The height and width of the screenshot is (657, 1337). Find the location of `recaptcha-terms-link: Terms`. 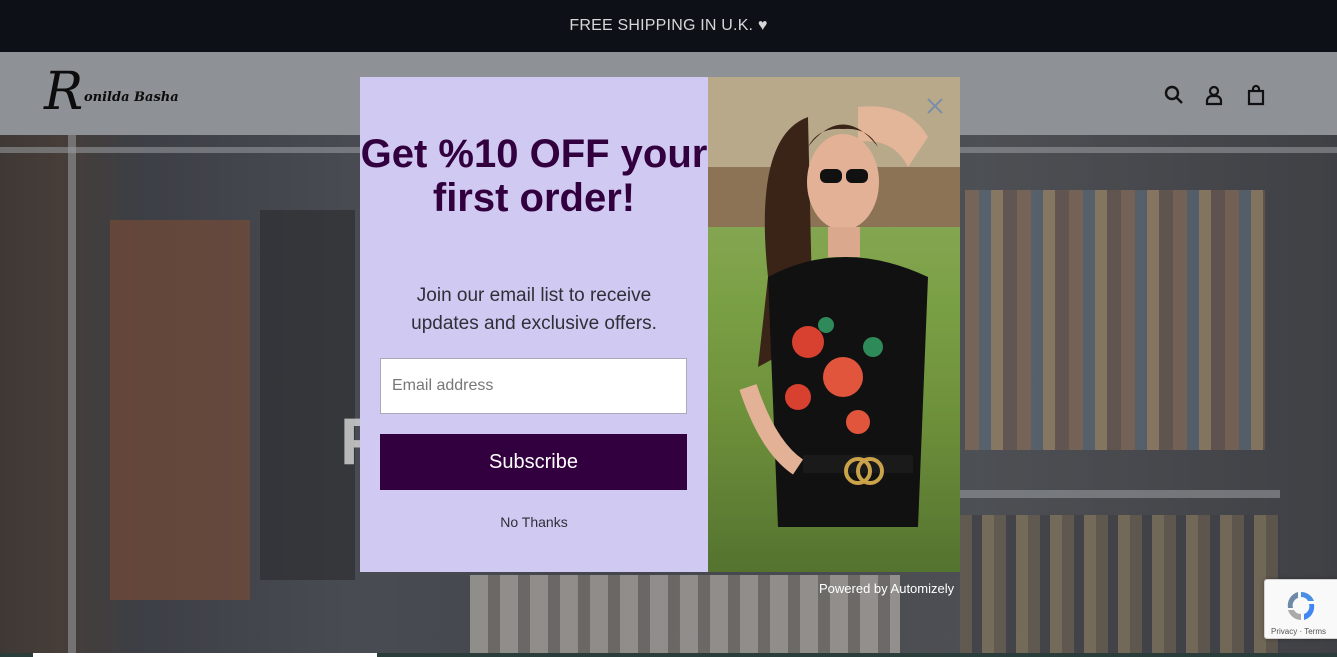

recaptcha-terms-link: Terms is located at coordinates (1315, 631).